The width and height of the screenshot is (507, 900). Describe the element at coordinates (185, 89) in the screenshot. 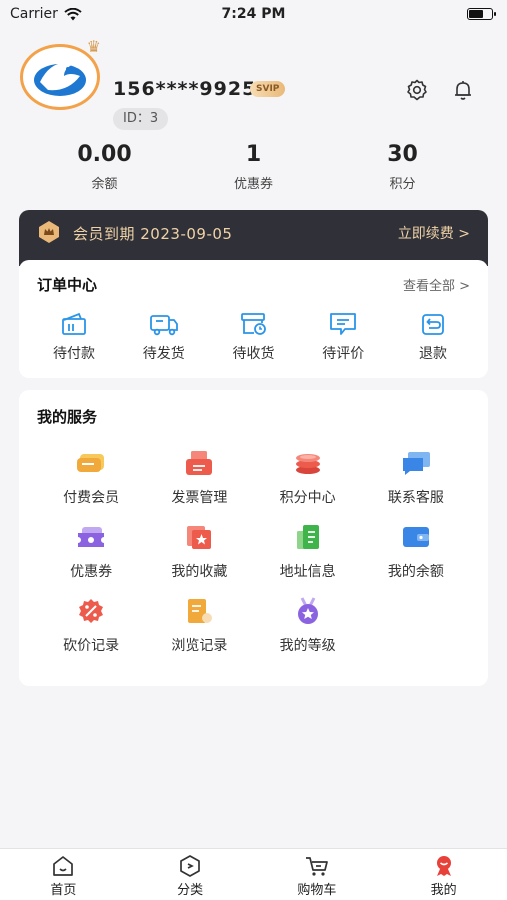

I see `user-phone: 156****9925` at that location.